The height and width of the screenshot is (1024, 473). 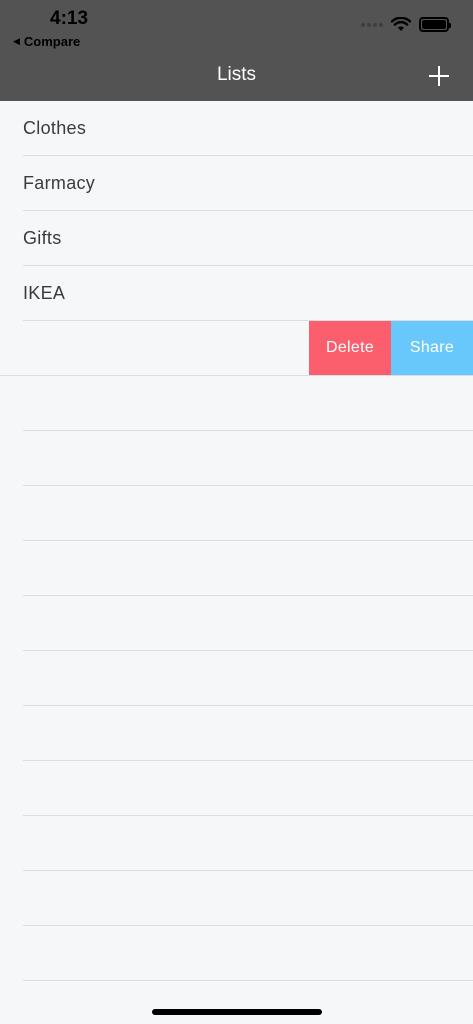 What do you see at coordinates (16, 41) in the screenshot?
I see `back-triangle-icon: ◀` at bounding box center [16, 41].